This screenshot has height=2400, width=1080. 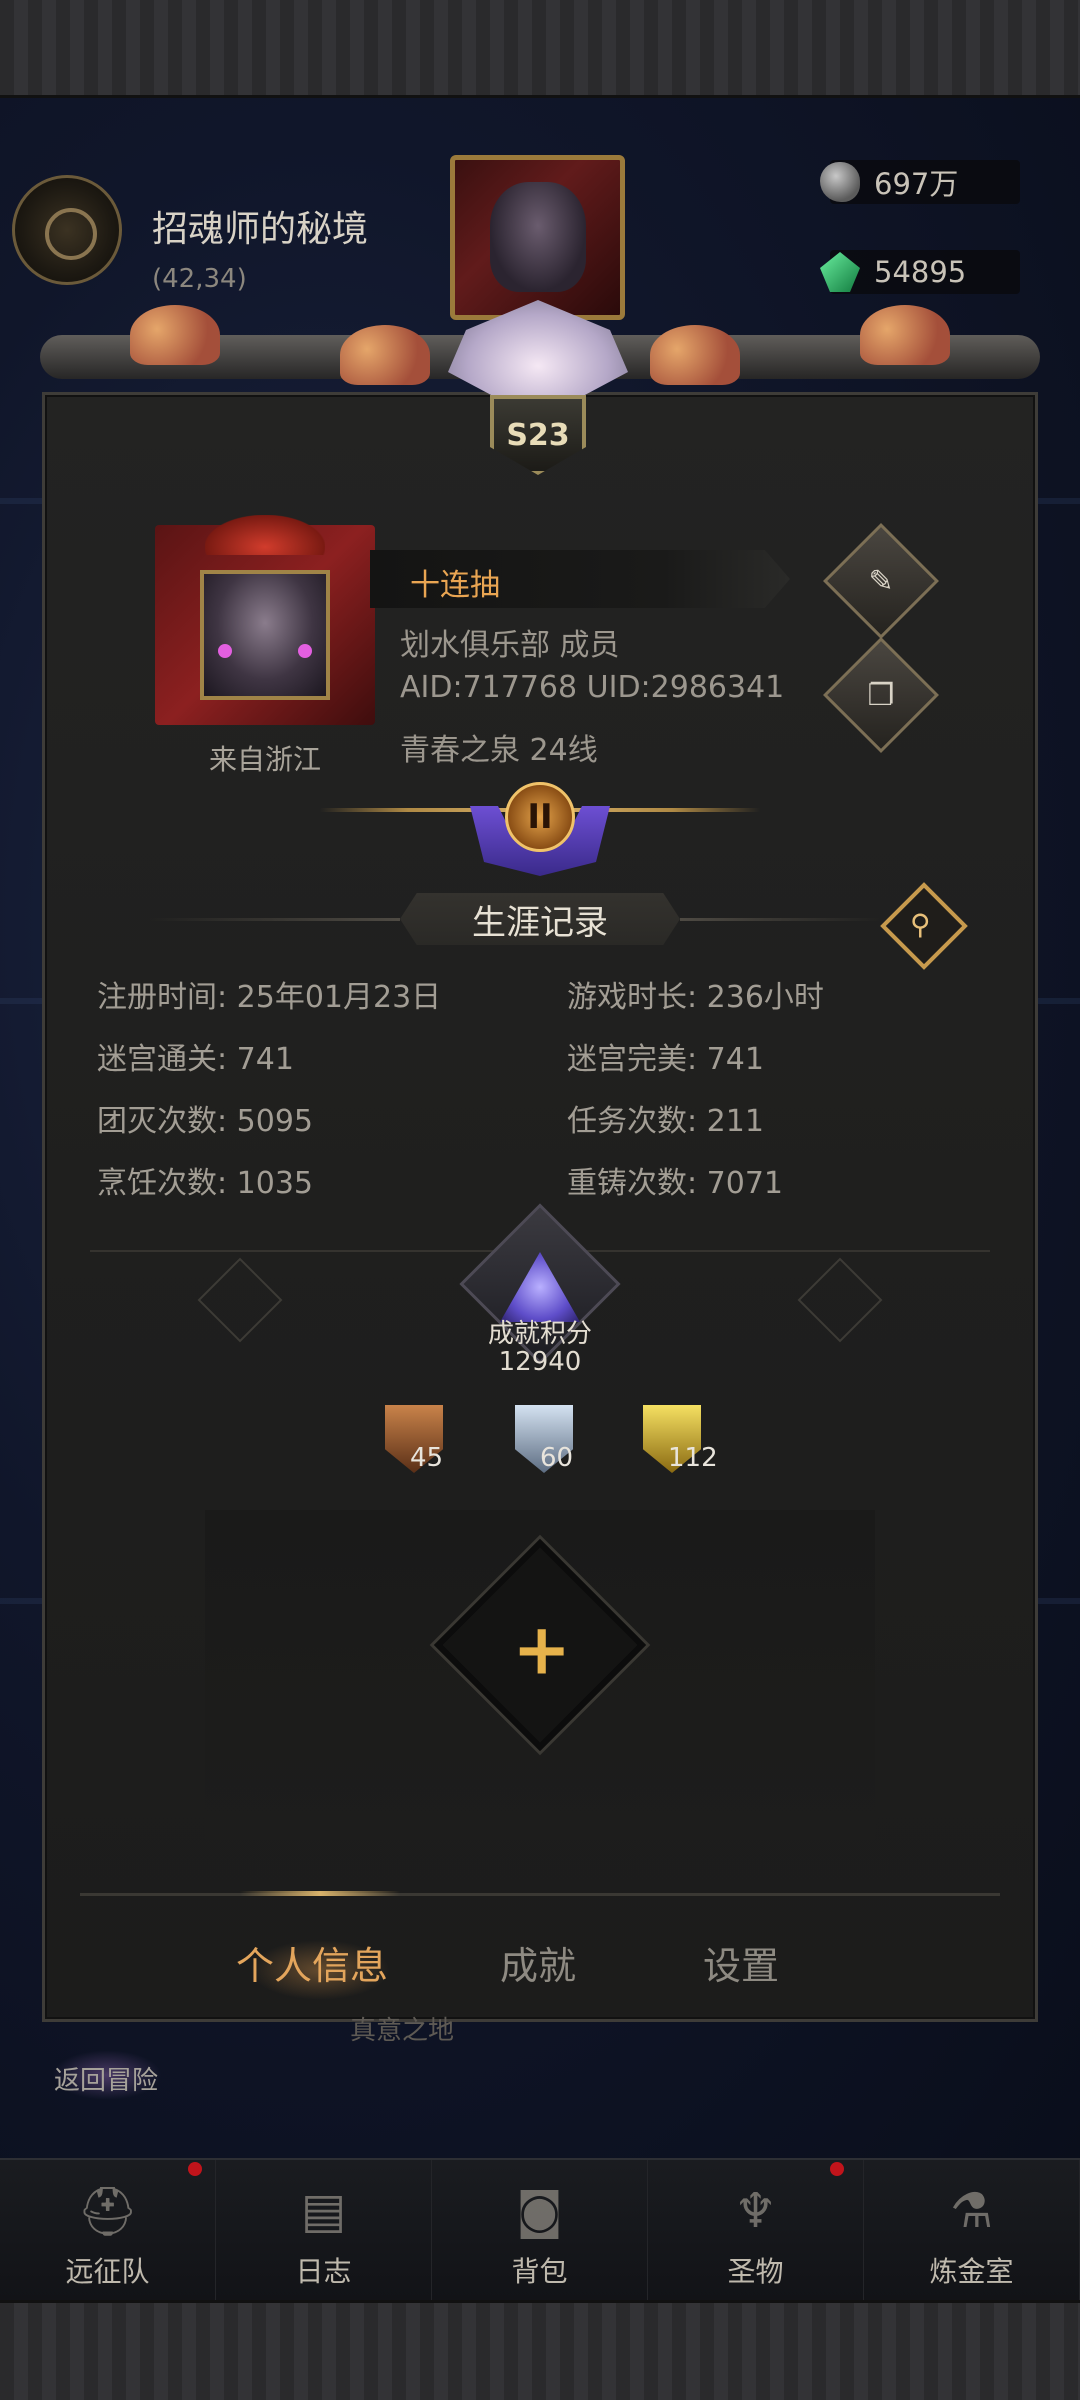 What do you see at coordinates (265, 535) in the screenshot?
I see `avatar-crest-icon` at bounding box center [265, 535].